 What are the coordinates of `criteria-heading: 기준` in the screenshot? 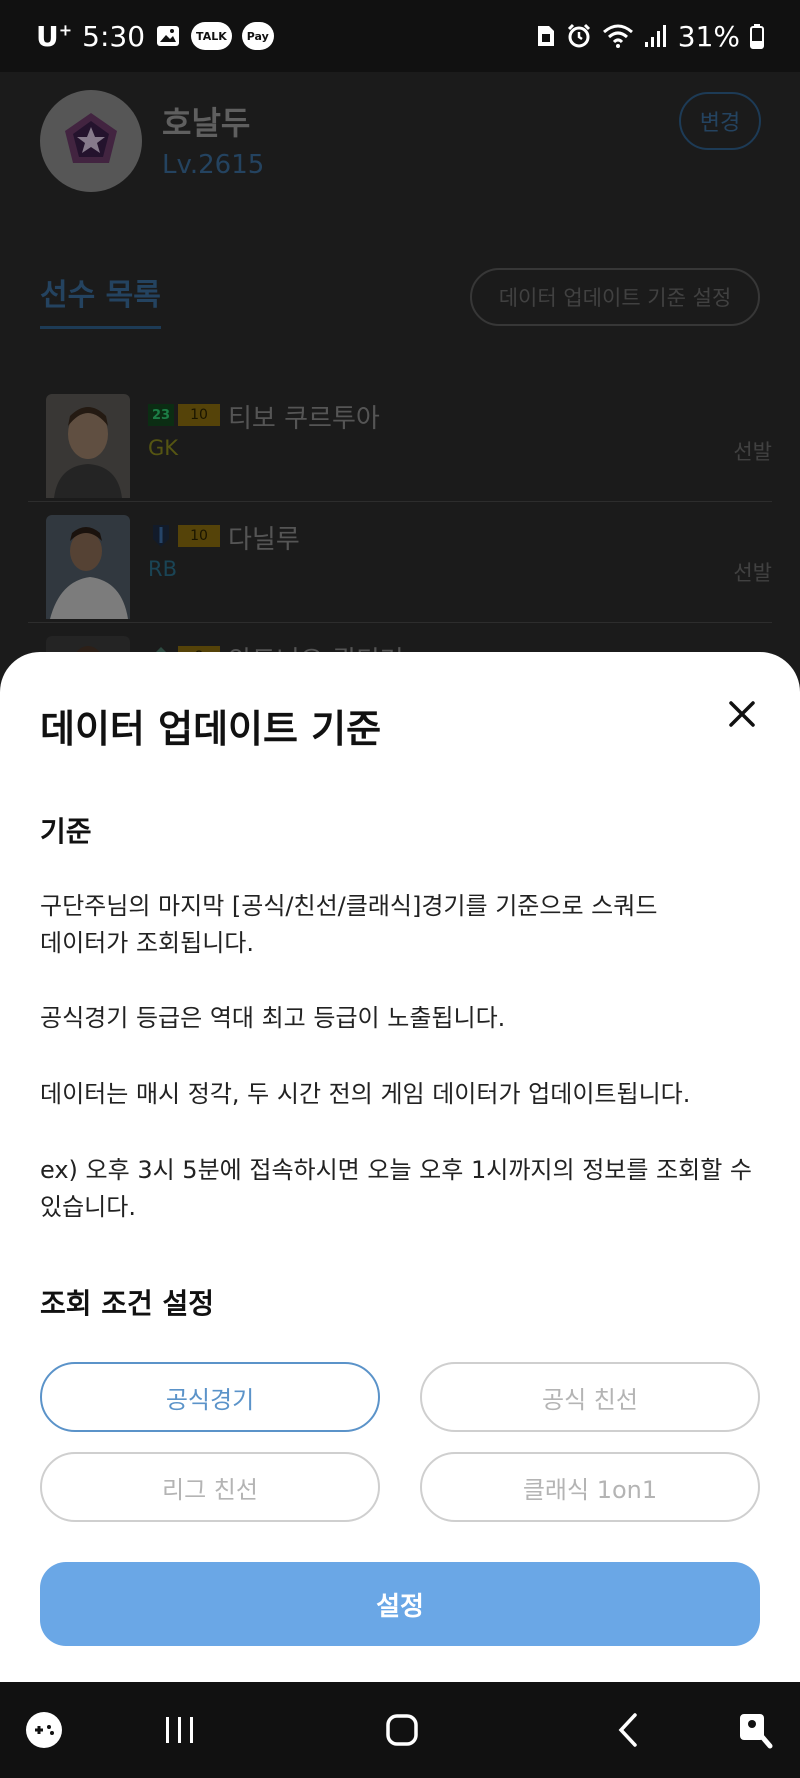 It's located at (66, 831).